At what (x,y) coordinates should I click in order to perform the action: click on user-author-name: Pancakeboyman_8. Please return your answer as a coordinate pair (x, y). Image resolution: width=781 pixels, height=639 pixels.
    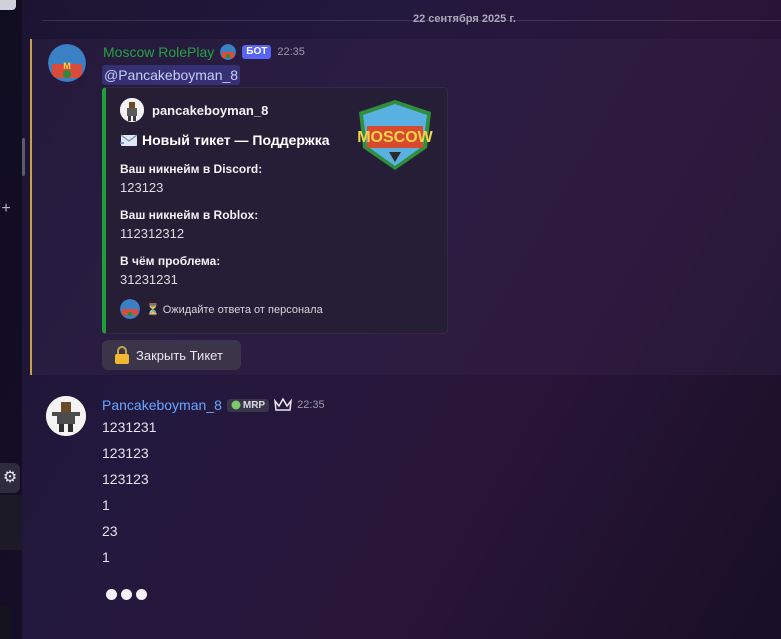
    Looking at the image, I should click on (162, 405).